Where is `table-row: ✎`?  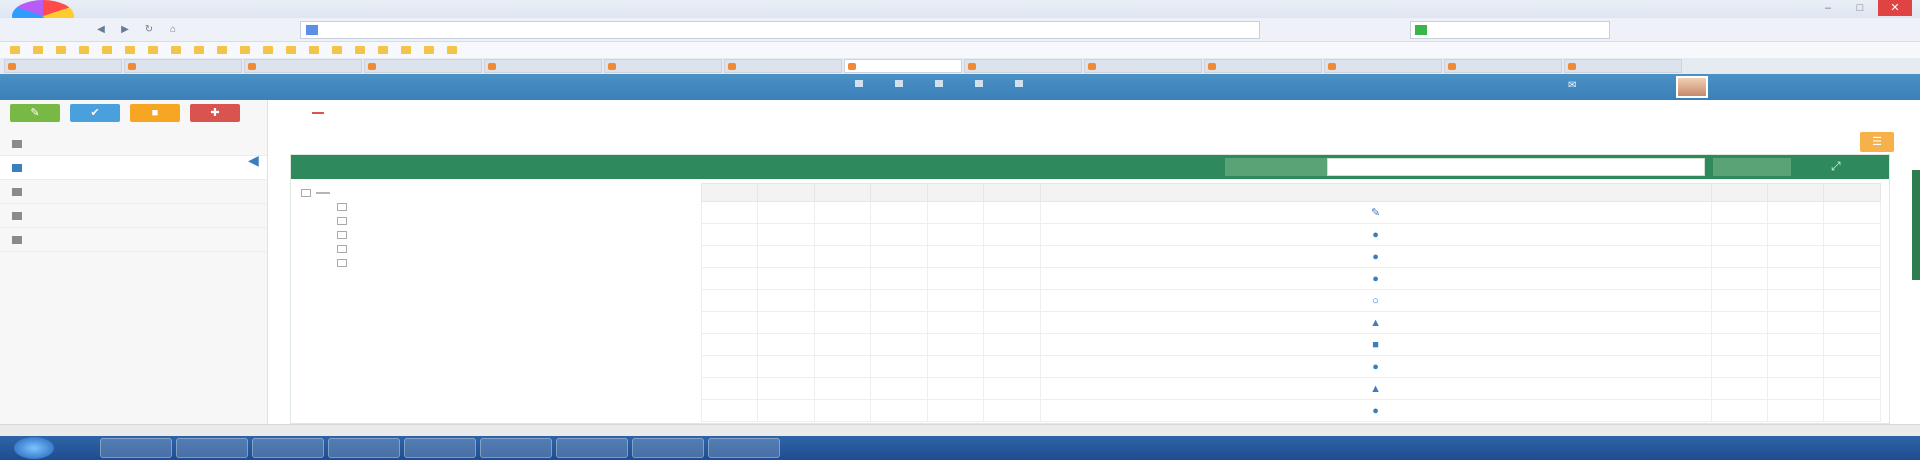
table-row: ✎ is located at coordinates (1290, 212).